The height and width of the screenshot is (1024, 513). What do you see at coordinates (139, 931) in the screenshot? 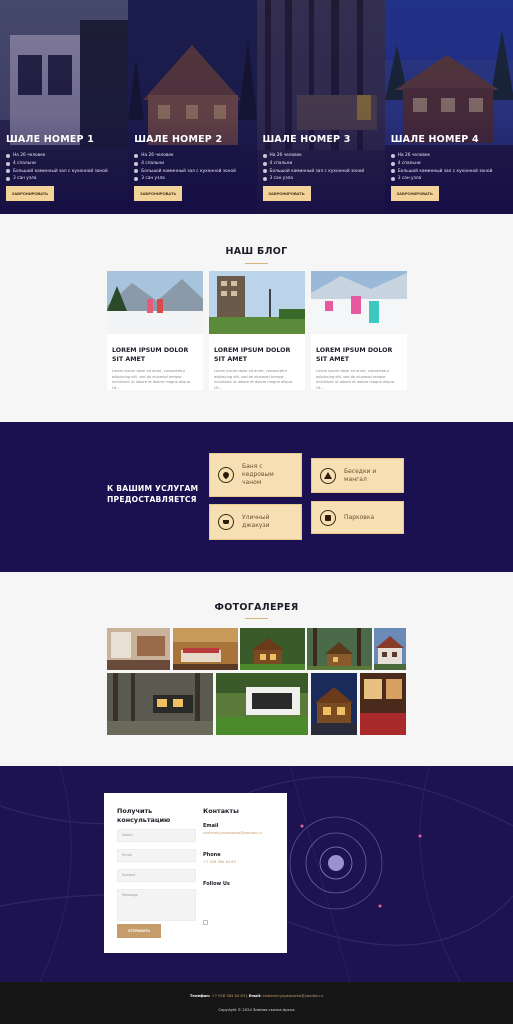
I see `send-button: ОТПРАВИТЬ` at bounding box center [139, 931].